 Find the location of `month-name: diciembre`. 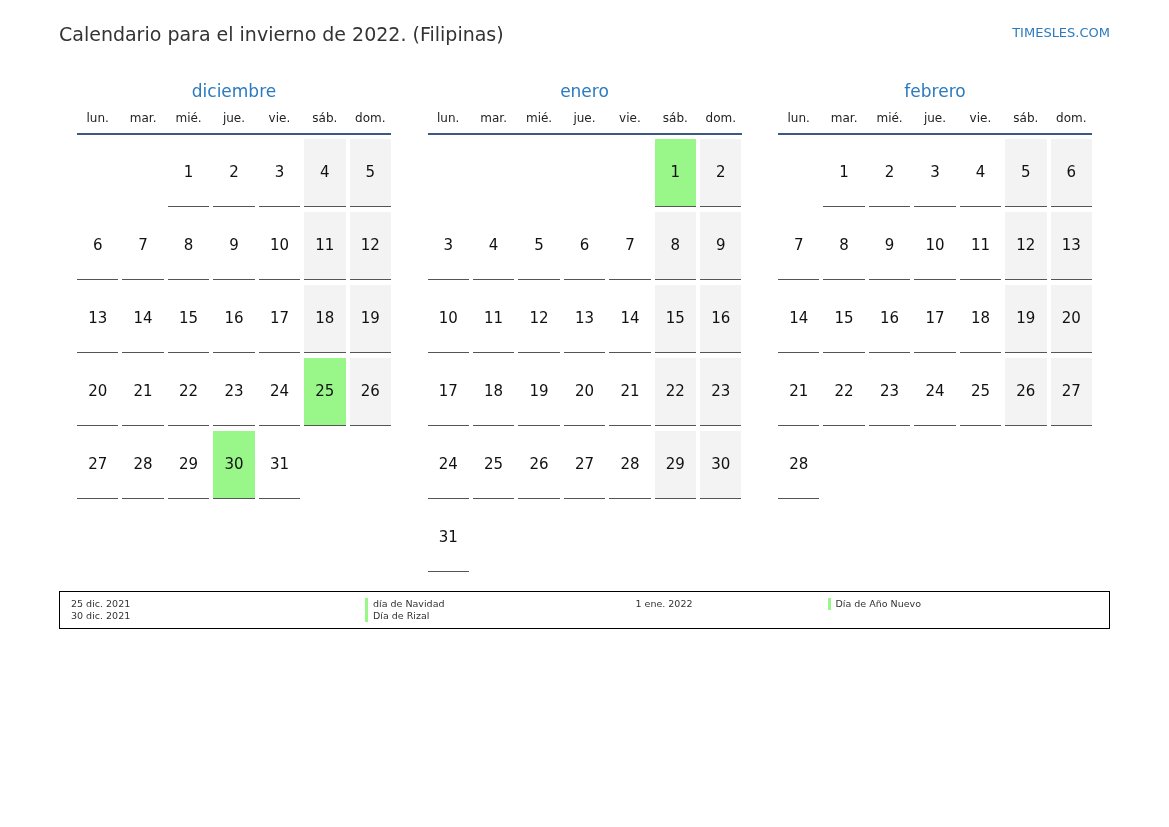

month-name: diciembre is located at coordinates (234, 91).